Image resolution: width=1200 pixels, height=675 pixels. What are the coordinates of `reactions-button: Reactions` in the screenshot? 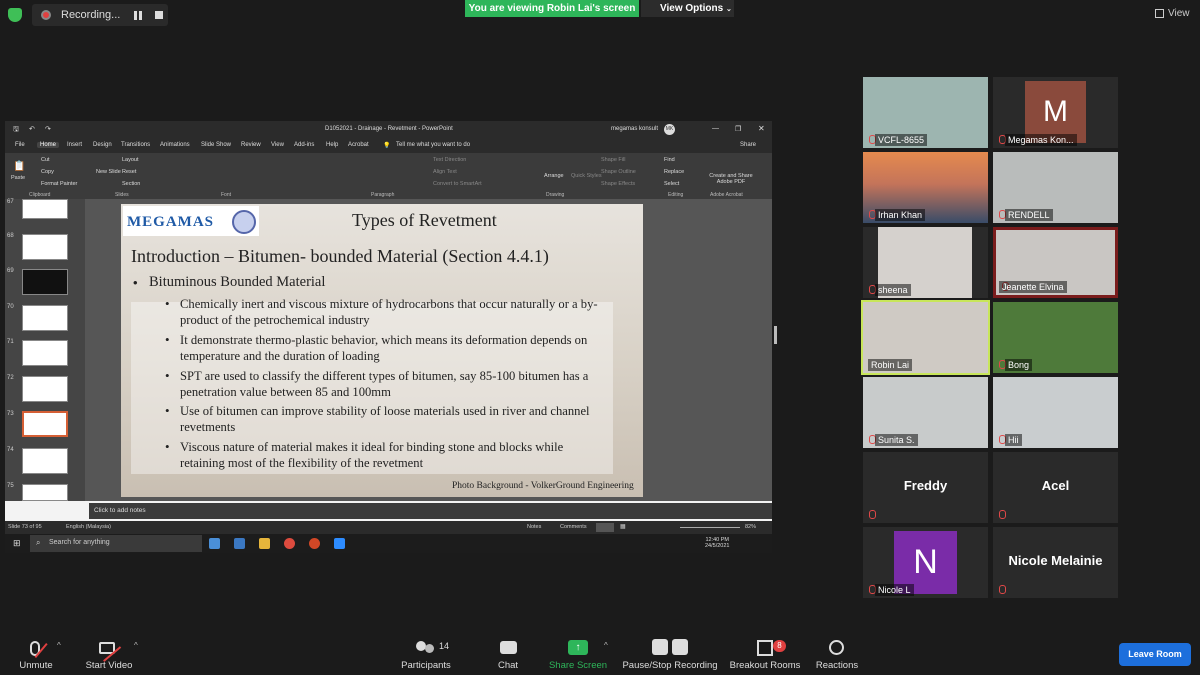 It's located at (837, 665).